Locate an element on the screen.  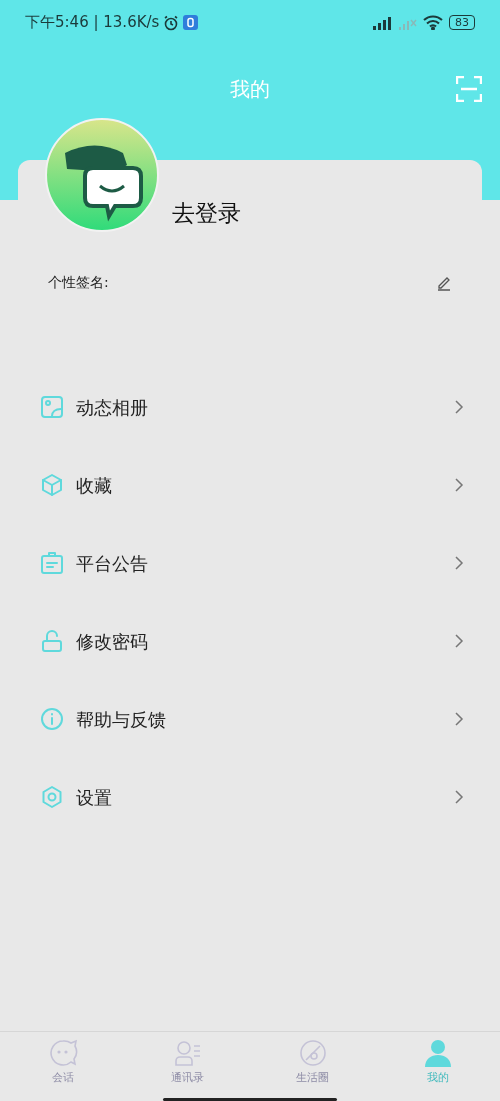
app-notification-icon is located at coordinates (191, 22).